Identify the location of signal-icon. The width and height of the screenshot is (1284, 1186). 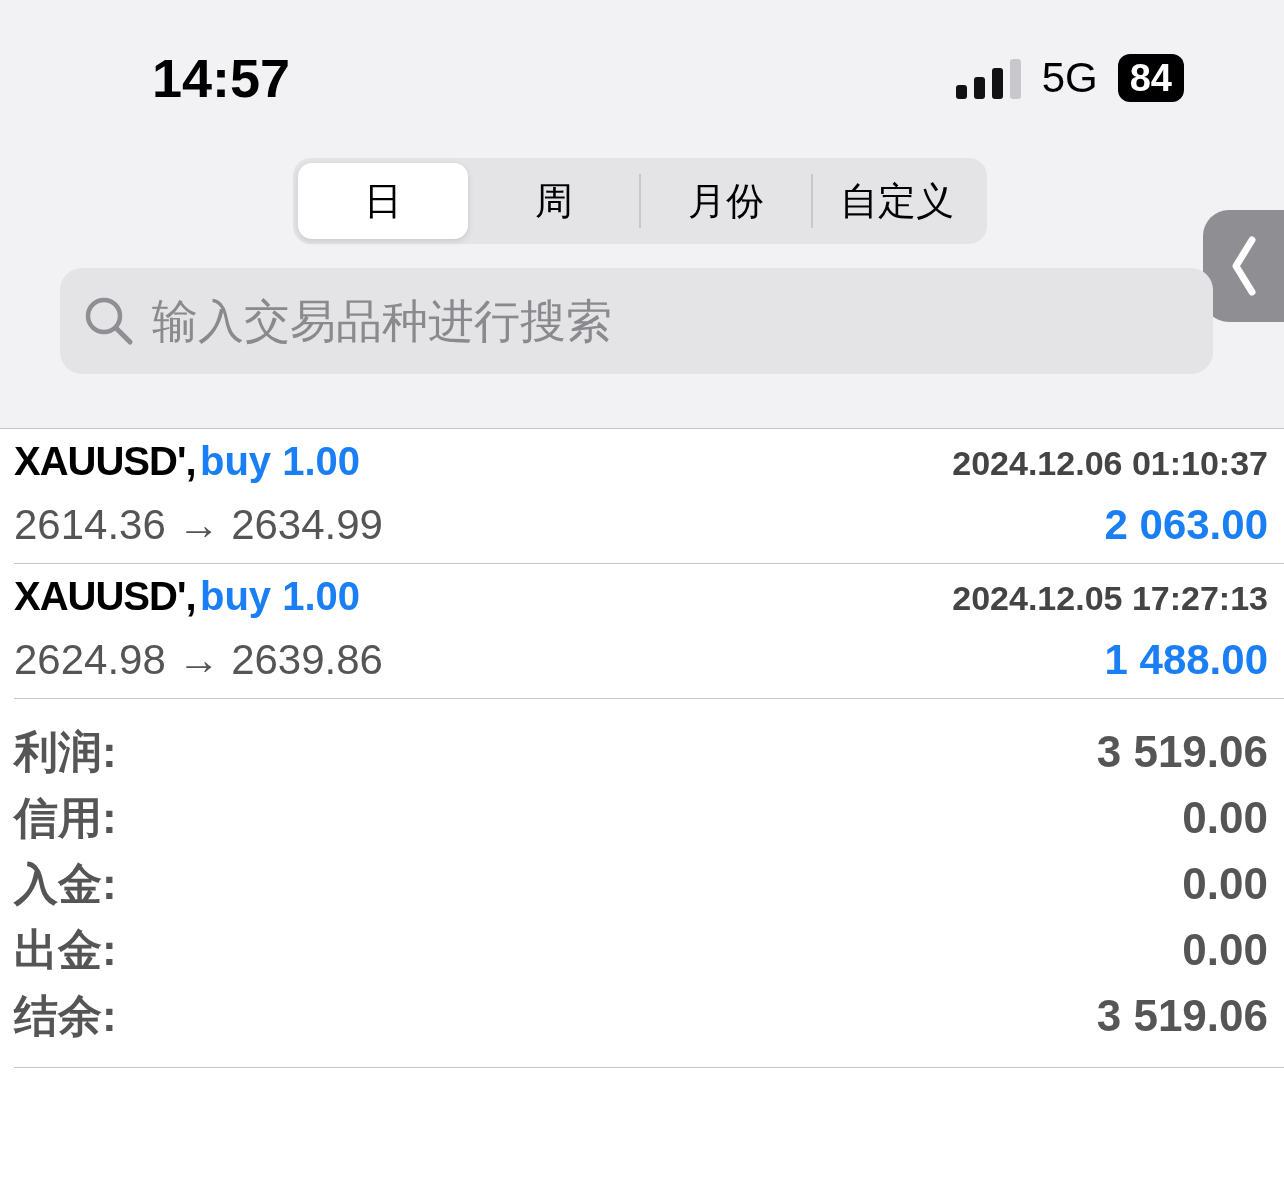
(988, 78).